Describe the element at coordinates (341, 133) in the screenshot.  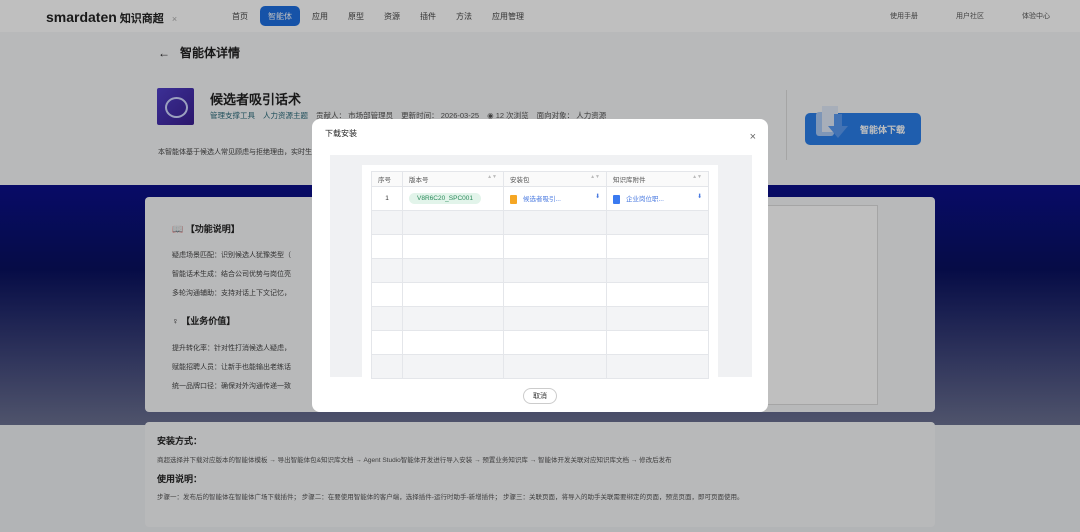
I see `modal-title: 下载安装` at that location.